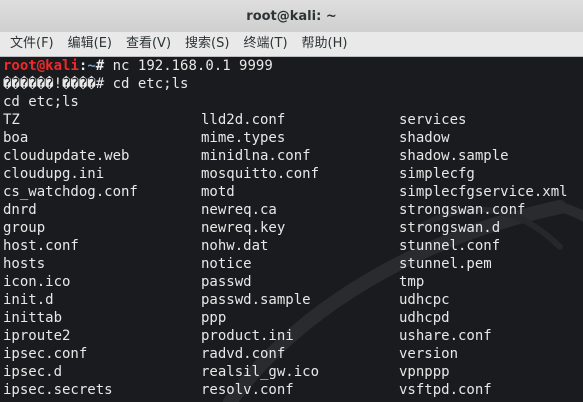 The image size is (583, 402). What do you see at coordinates (37, 282) in the screenshot?
I see `listing-entry: icon.ico` at bounding box center [37, 282].